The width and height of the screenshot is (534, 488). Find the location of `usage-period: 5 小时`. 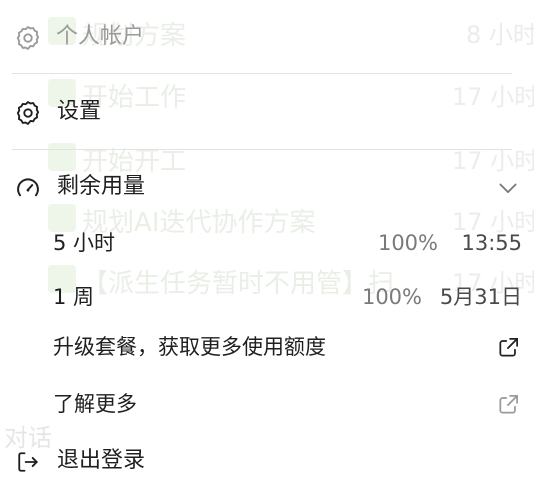

usage-period: 5 小时 is located at coordinates (84, 243).